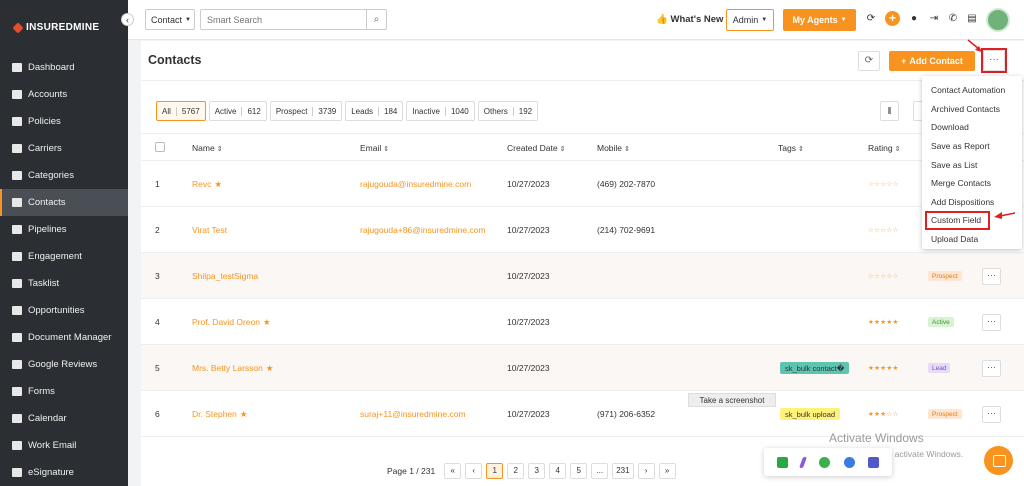  I want to click on teams-icon, so click(874, 462).